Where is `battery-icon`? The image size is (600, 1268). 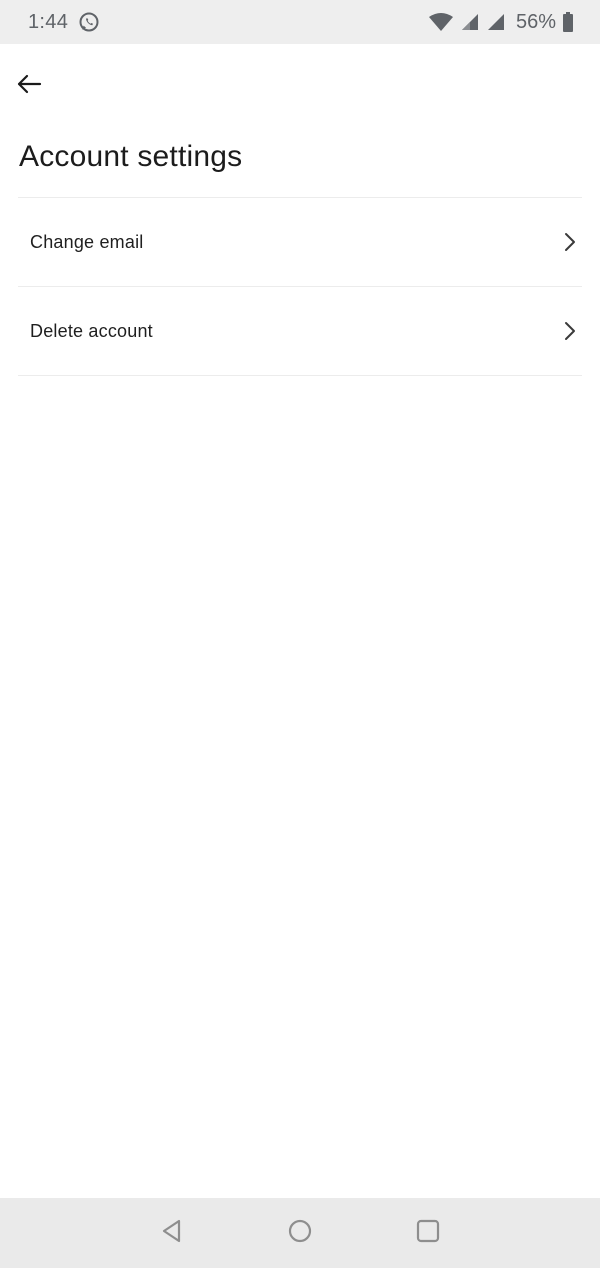
battery-icon is located at coordinates (568, 22).